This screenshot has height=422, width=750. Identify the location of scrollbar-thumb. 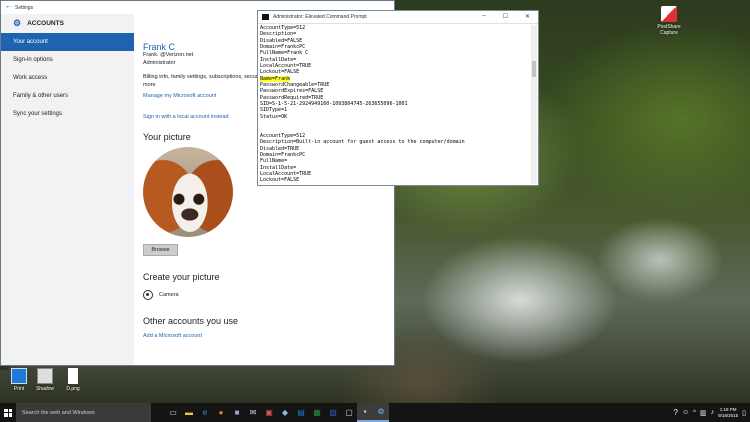
(534, 69).